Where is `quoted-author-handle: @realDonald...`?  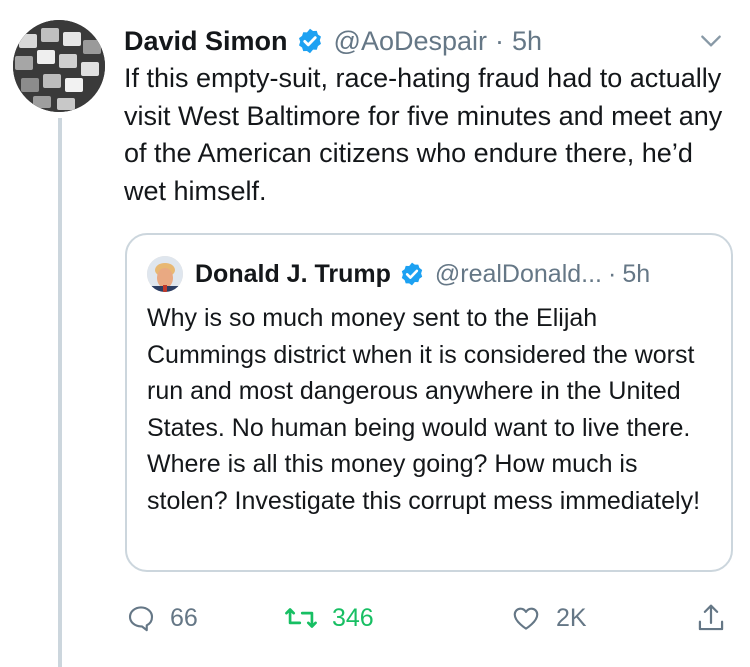 quoted-author-handle: @realDonald... is located at coordinates (518, 273).